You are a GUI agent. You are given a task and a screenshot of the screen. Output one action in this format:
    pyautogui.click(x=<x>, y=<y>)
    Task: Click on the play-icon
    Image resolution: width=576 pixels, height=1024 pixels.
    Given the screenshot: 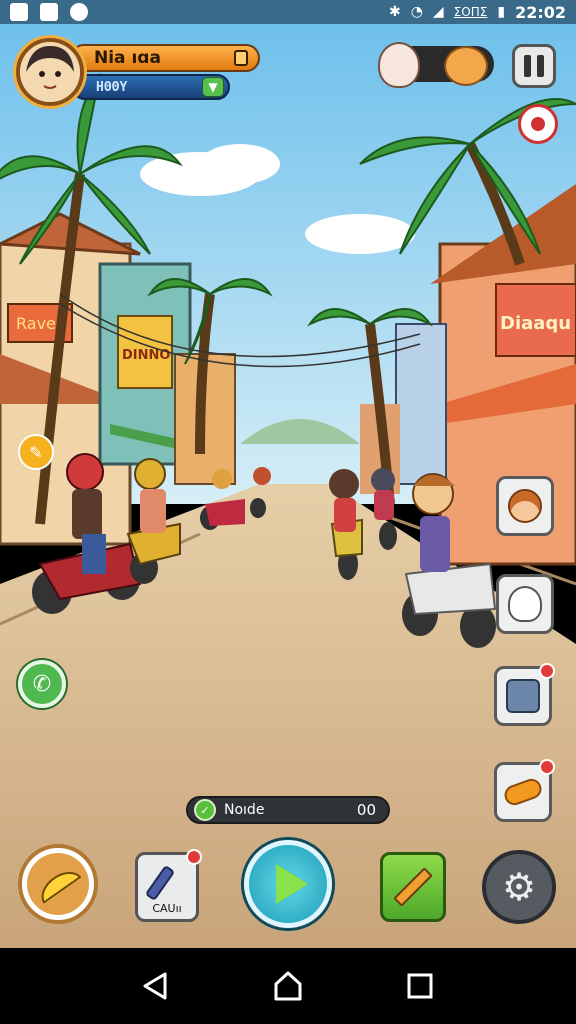 What is the action you would take?
    pyautogui.click(x=292, y=884)
    